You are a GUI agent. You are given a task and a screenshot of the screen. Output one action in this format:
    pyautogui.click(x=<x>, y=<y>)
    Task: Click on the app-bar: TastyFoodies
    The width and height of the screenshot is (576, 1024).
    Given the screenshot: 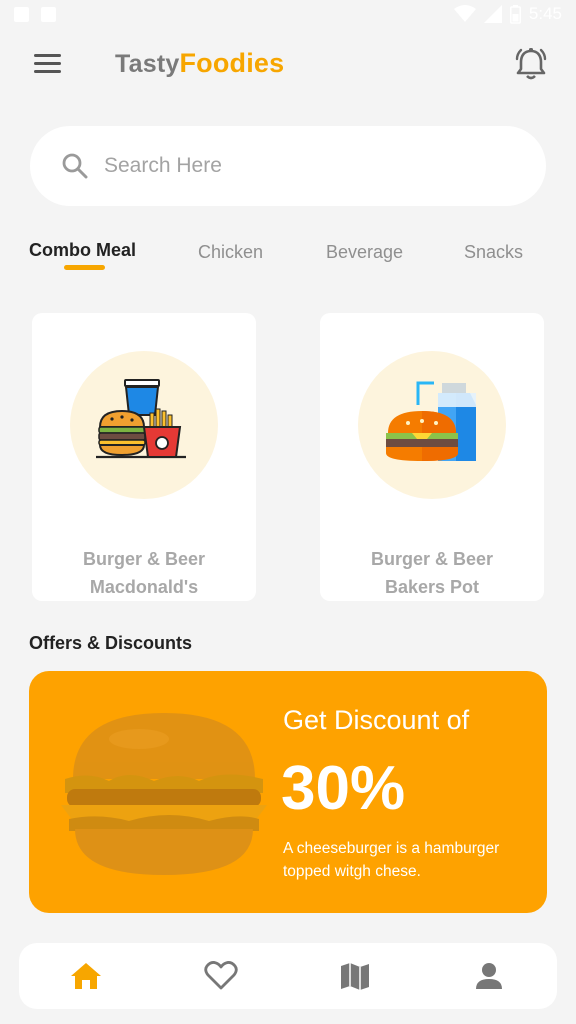 What is the action you would take?
    pyautogui.click(x=288, y=64)
    